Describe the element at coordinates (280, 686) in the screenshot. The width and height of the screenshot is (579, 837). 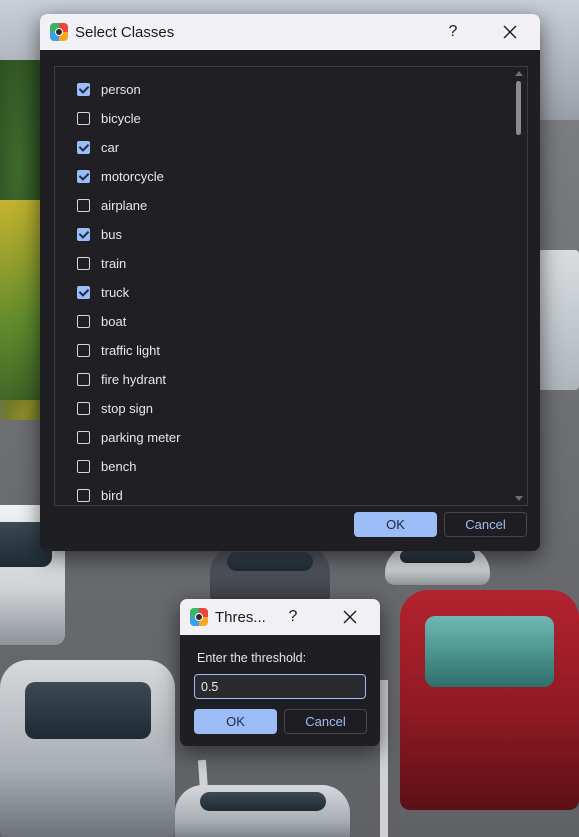
I see `threshold-input` at that location.